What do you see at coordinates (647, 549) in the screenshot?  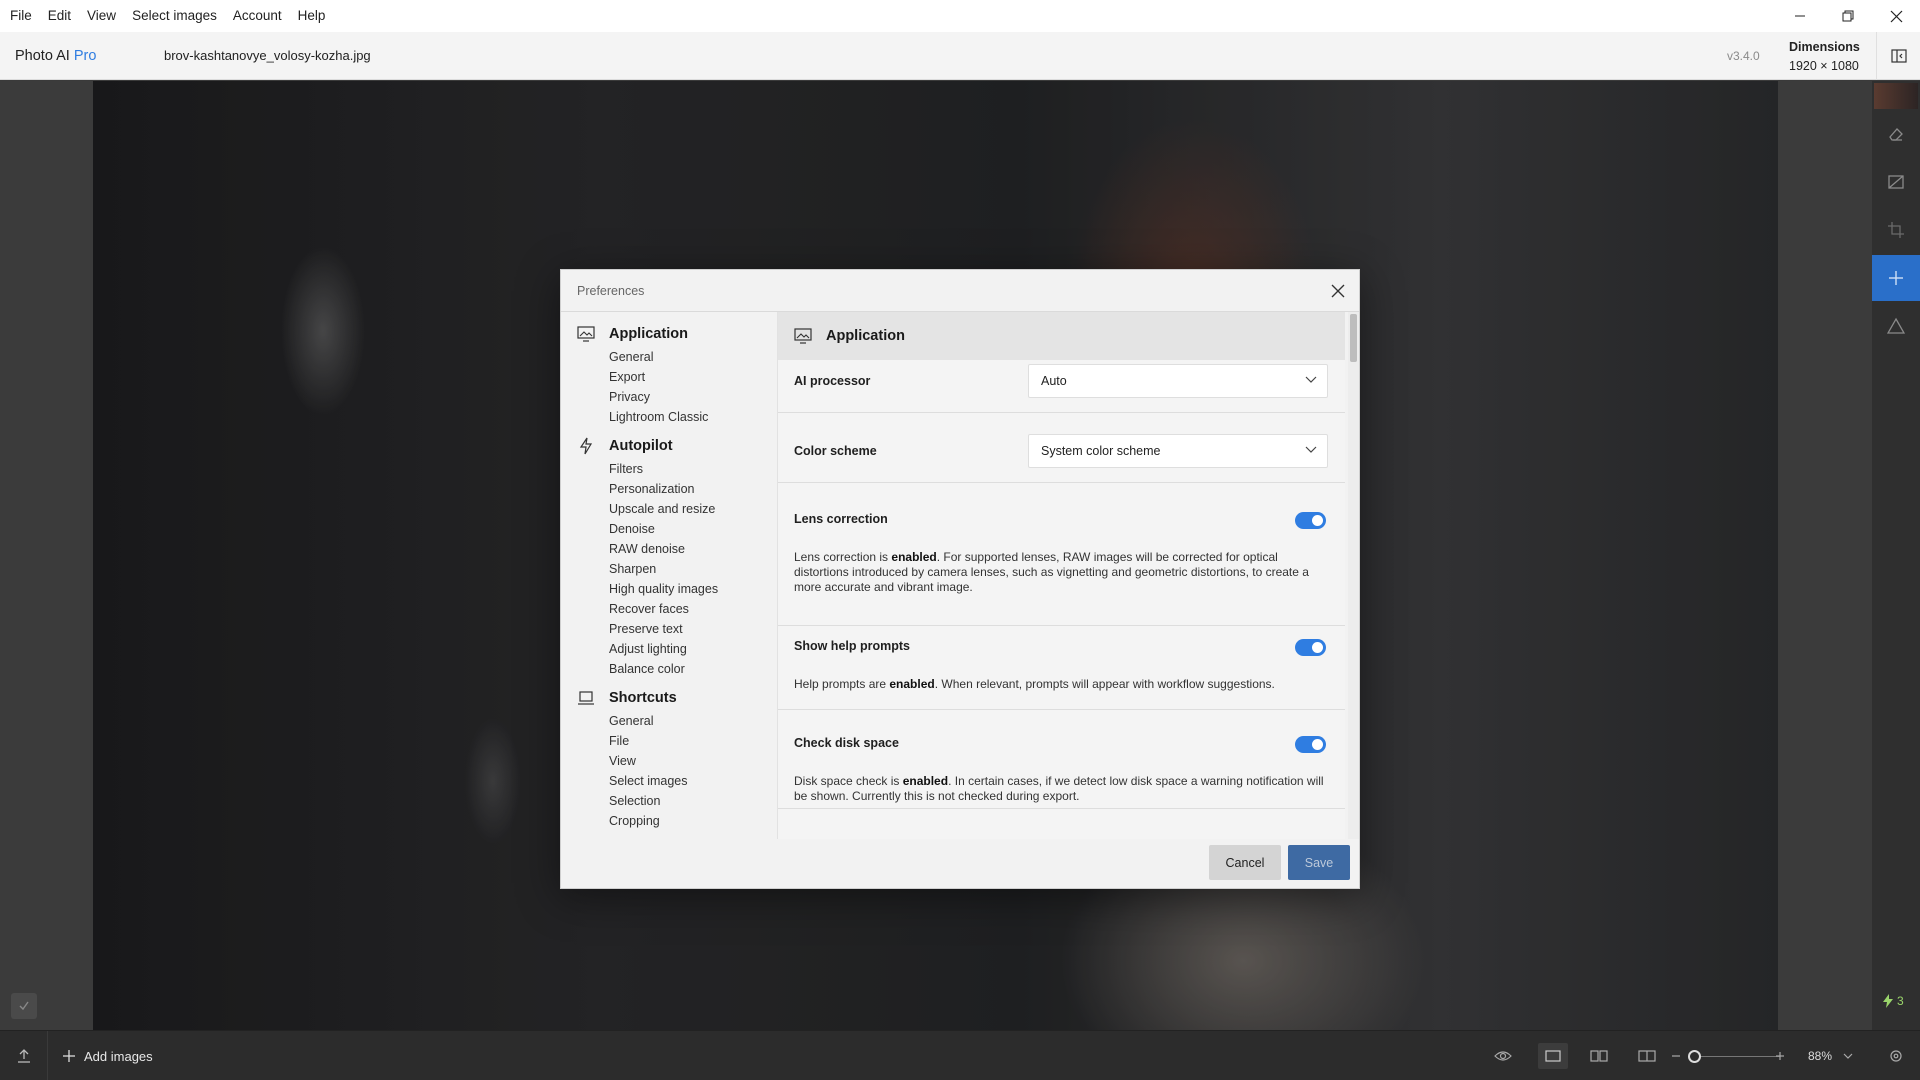 I see `nav-item-raw-denoise: RAW denoise` at bounding box center [647, 549].